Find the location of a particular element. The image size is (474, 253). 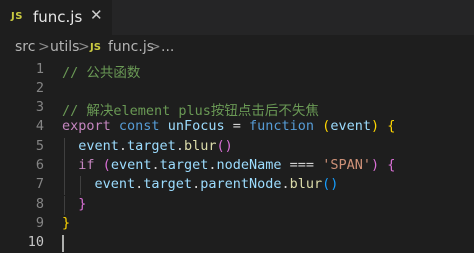

code-token: 'SPAN' is located at coordinates (346, 165).